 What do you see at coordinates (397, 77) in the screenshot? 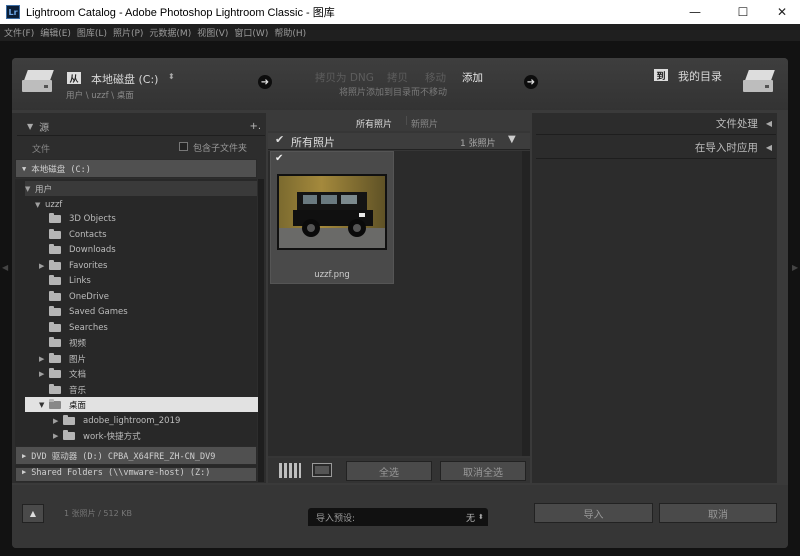
I see `mode-copy: 拷贝` at bounding box center [397, 77].